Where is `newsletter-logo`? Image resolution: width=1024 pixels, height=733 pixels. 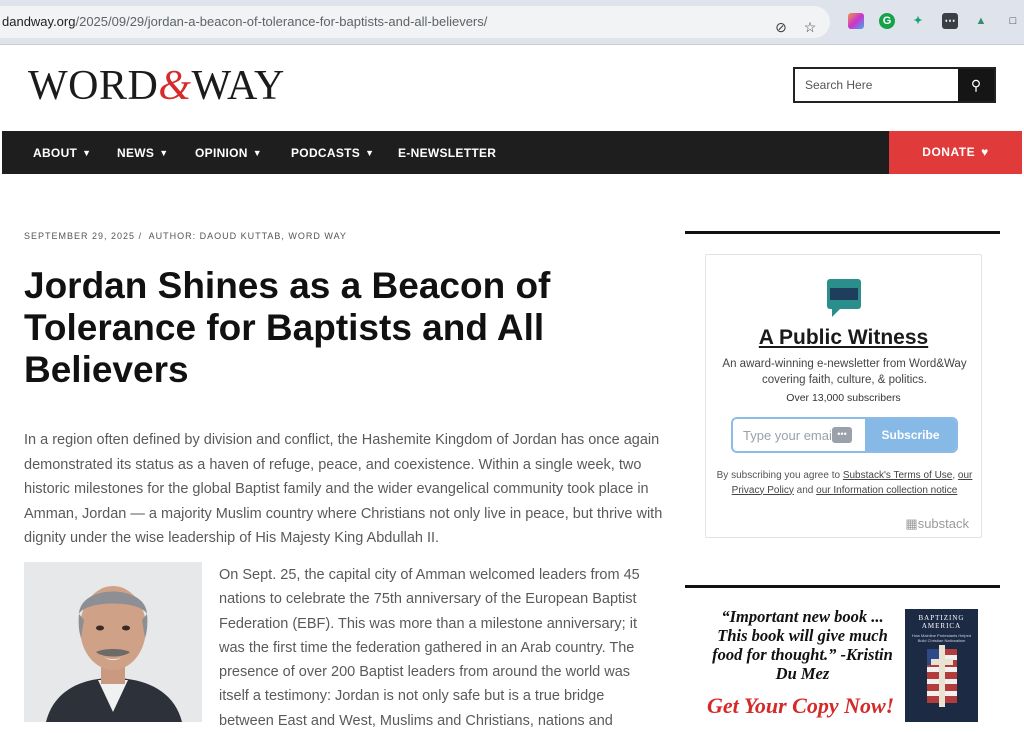
newsletter-logo is located at coordinates (844, 297).